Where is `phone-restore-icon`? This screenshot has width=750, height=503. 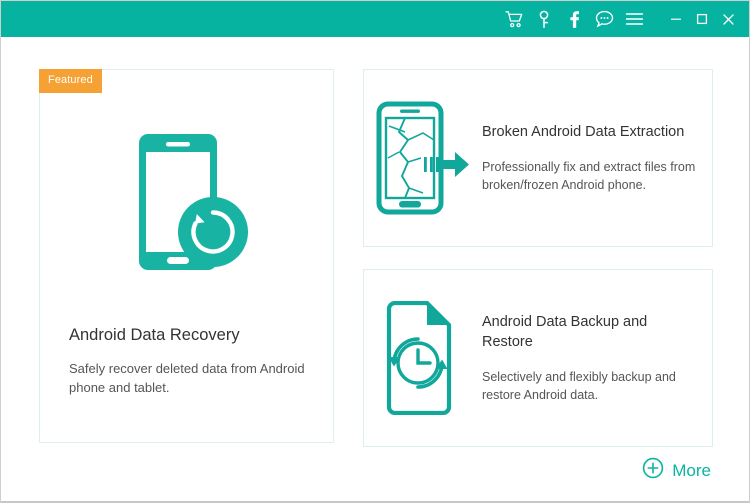
phone-restore-icon is located at coordinates (186, 211).